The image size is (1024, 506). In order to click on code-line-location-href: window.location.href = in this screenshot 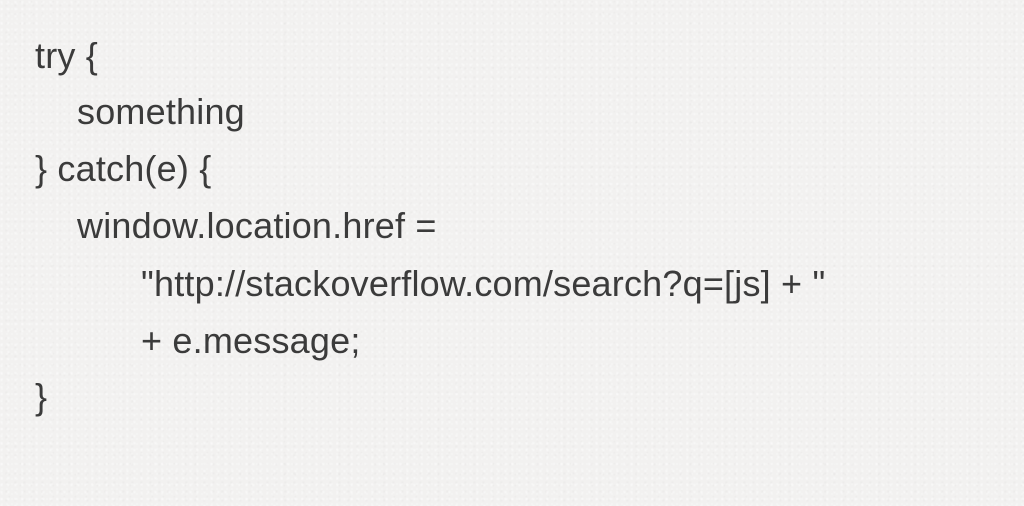, I will do `click(257, 225)`.